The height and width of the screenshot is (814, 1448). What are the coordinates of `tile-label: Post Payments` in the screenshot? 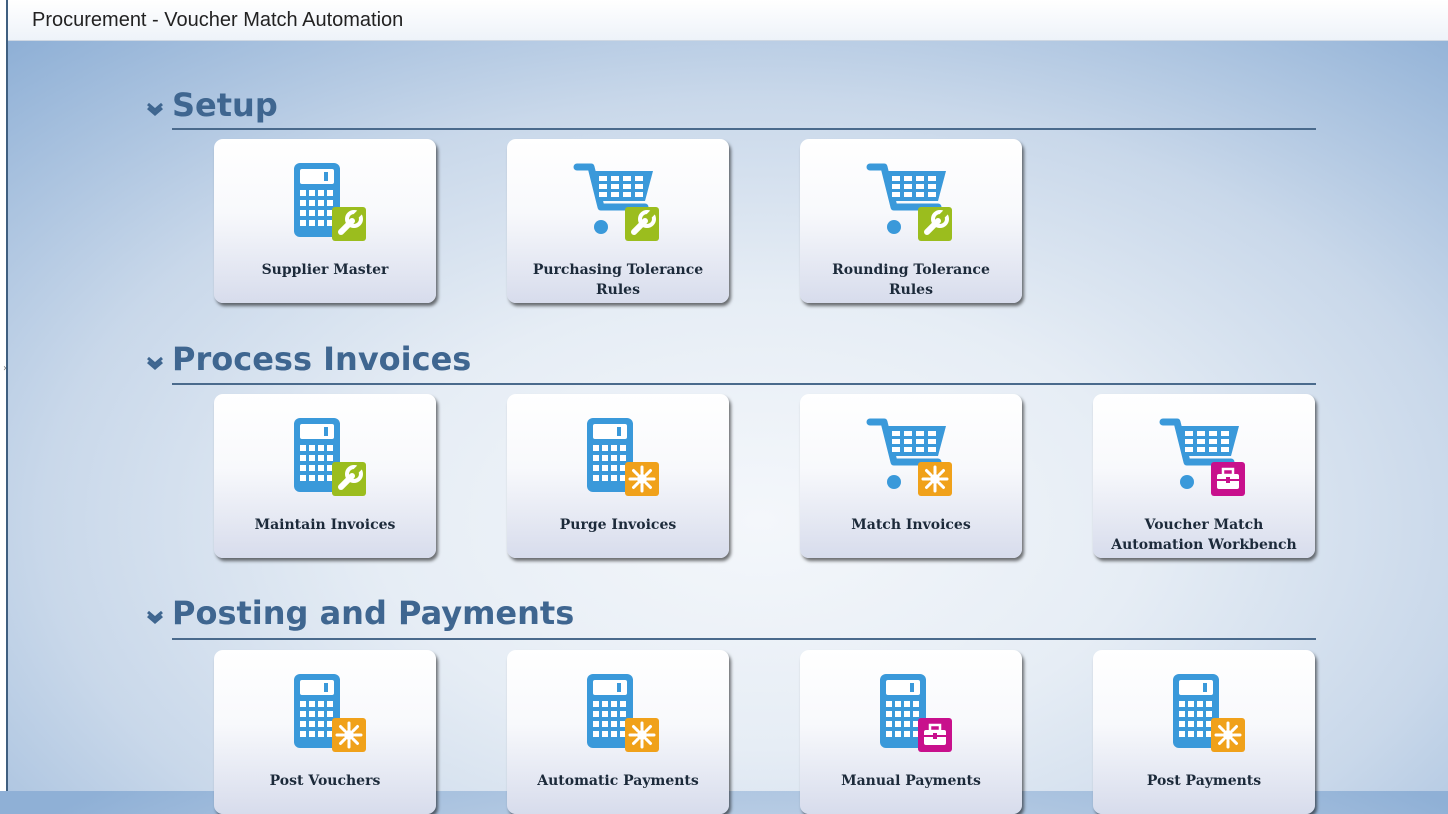 It's located at (1204, 781).